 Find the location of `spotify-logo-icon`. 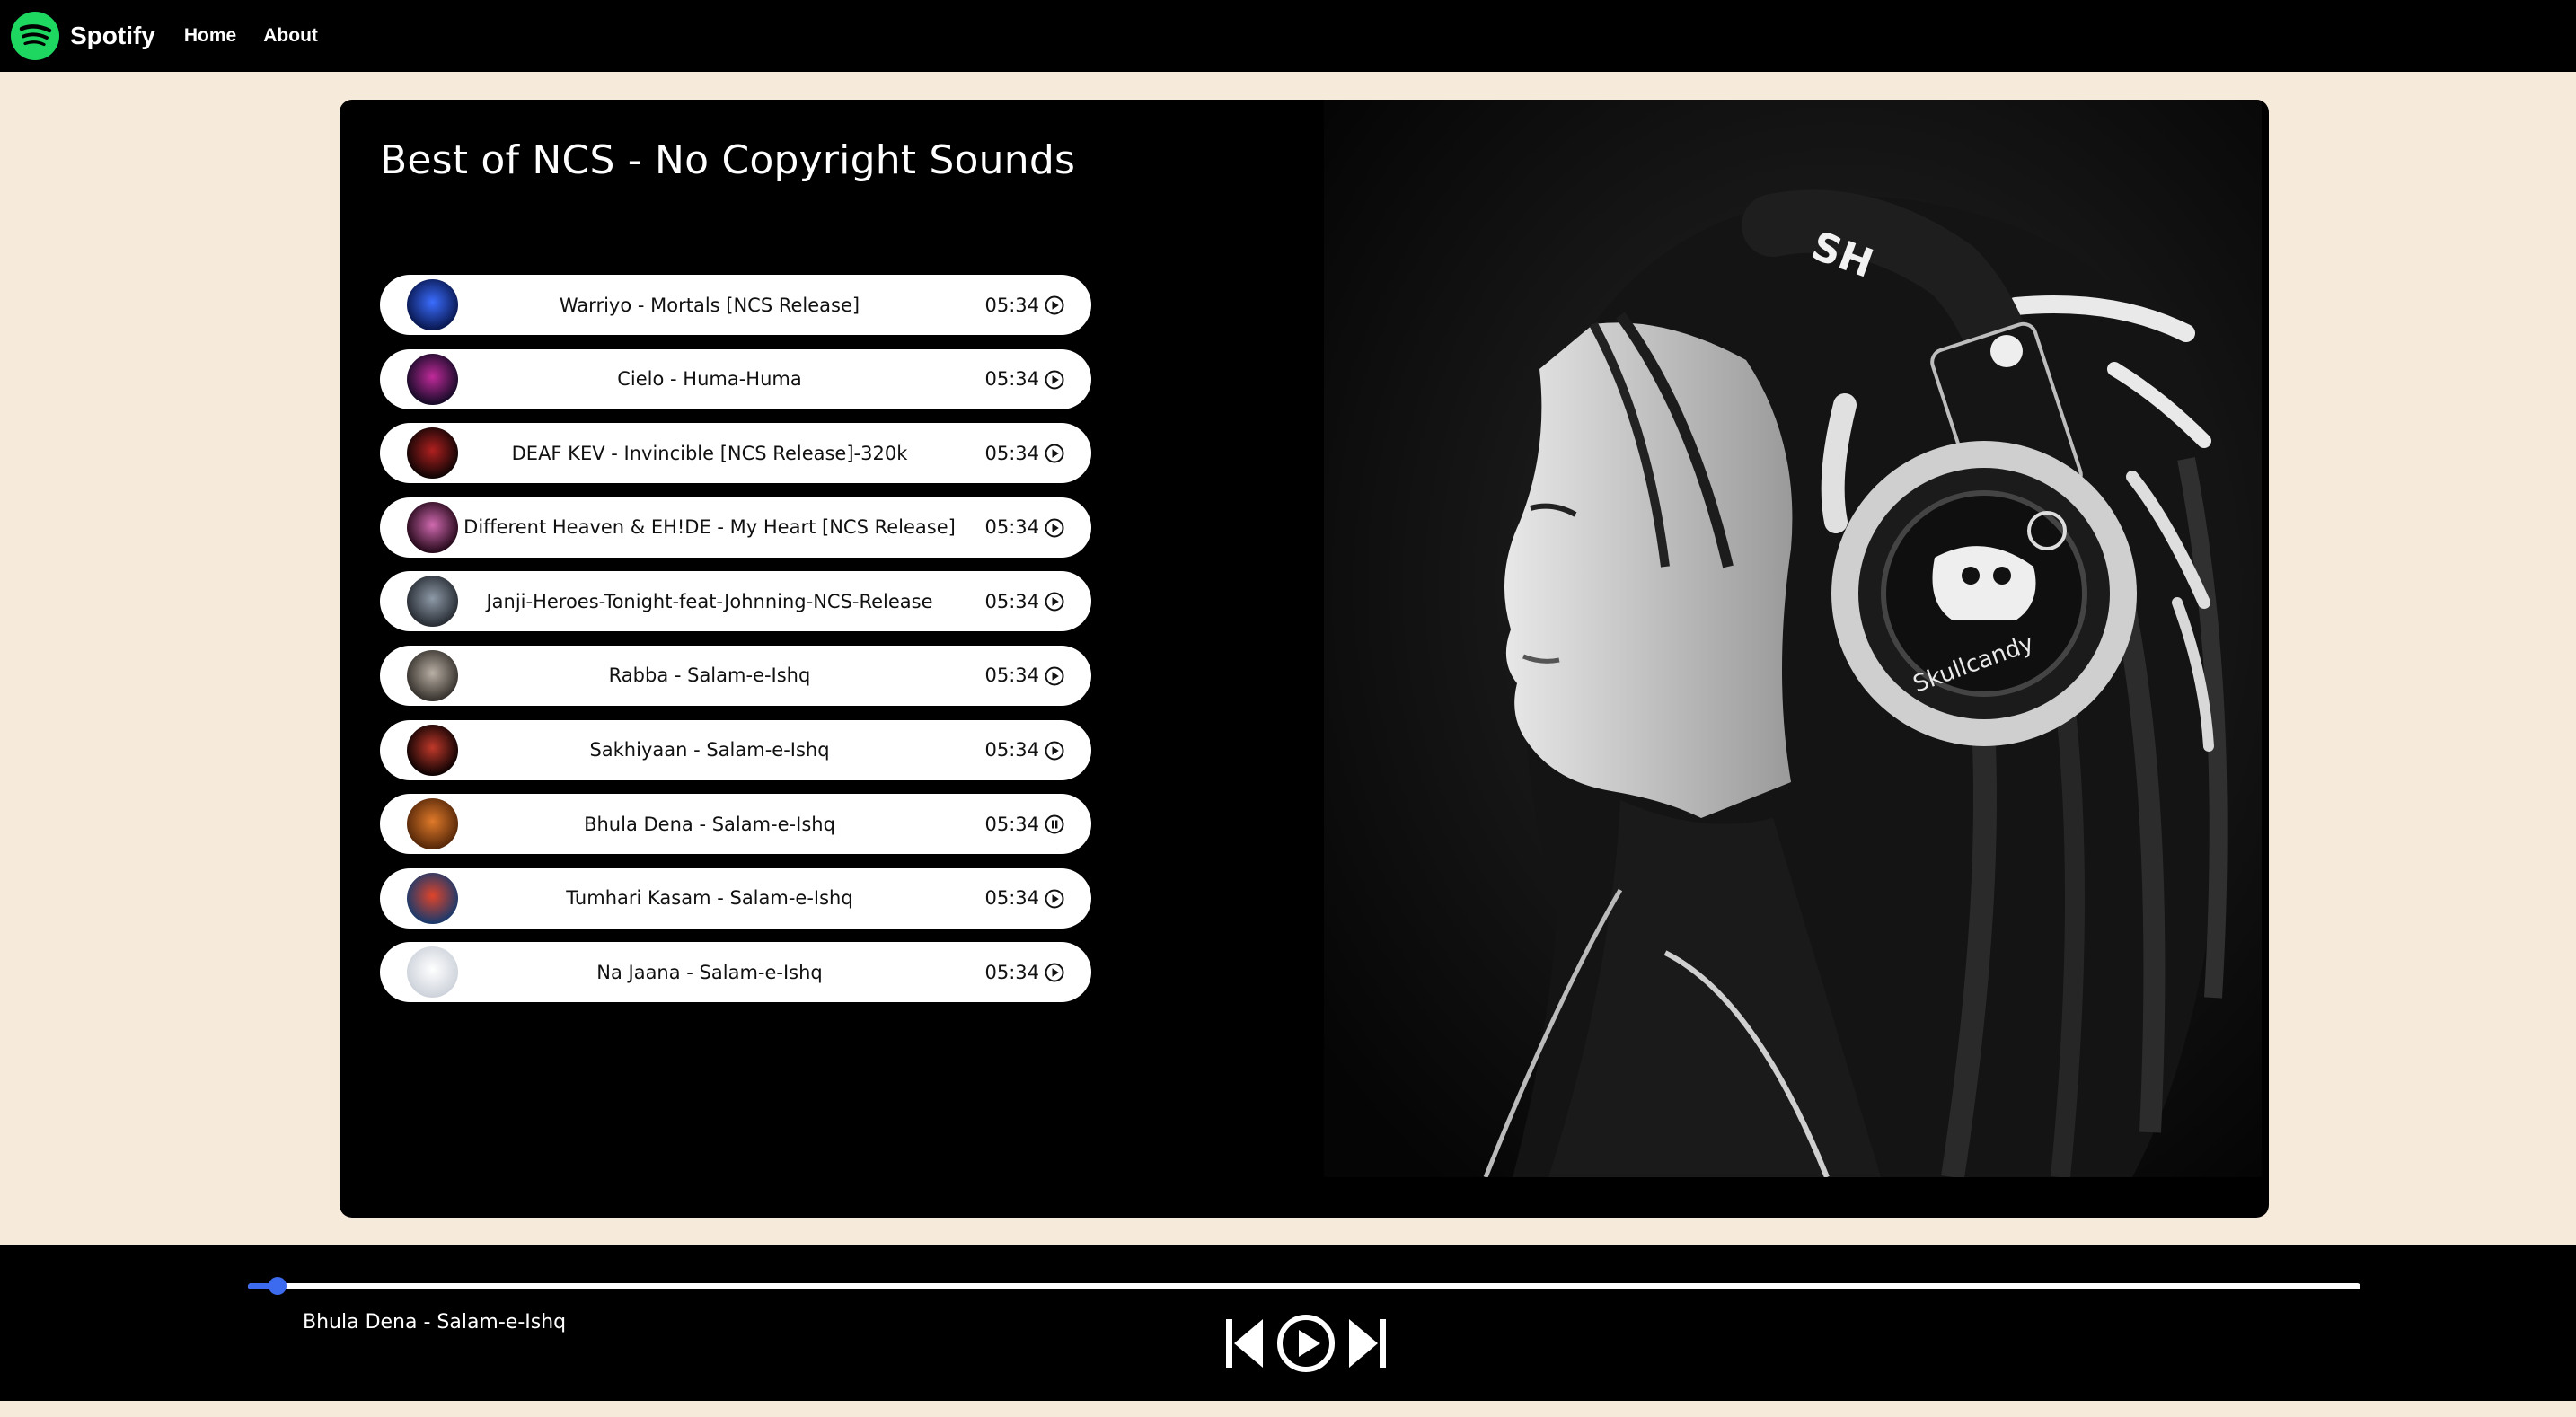

spotify-logo-icon is located at coordinates (35, 36).